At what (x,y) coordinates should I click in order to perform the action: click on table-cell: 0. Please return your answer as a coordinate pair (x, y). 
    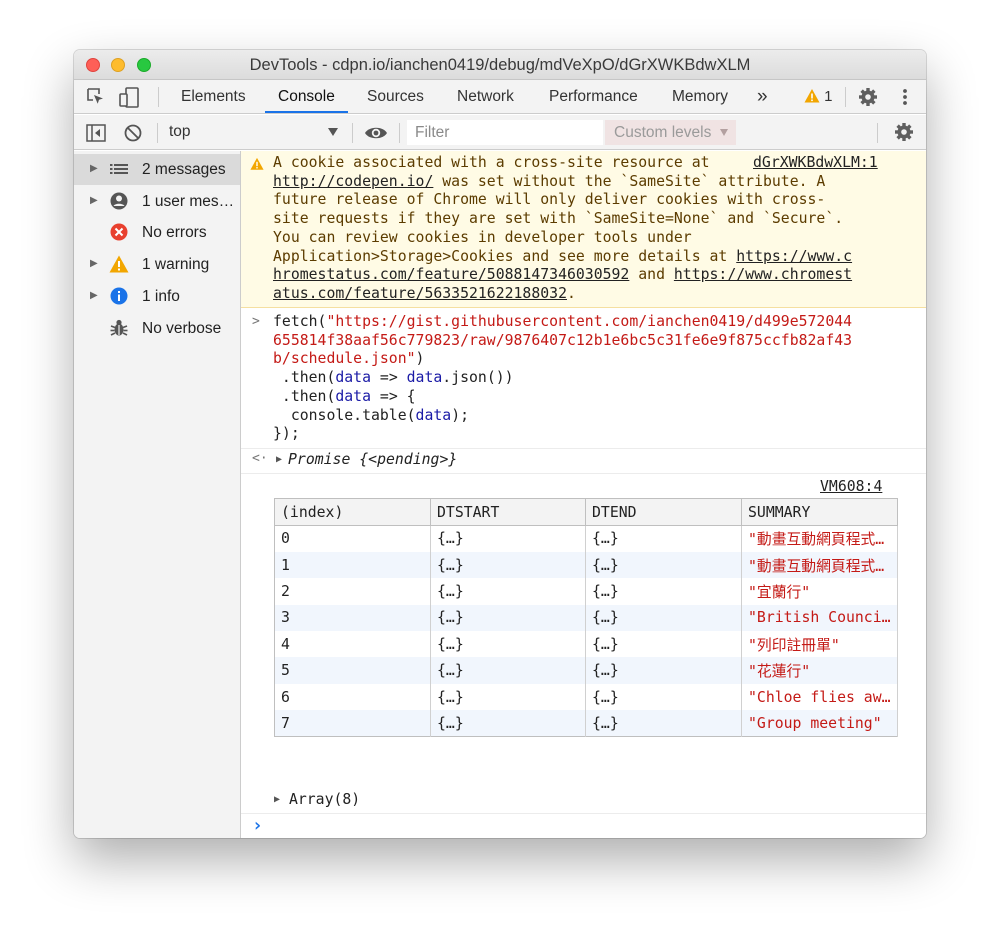
    Looking at the image, I should click on (352, 538).